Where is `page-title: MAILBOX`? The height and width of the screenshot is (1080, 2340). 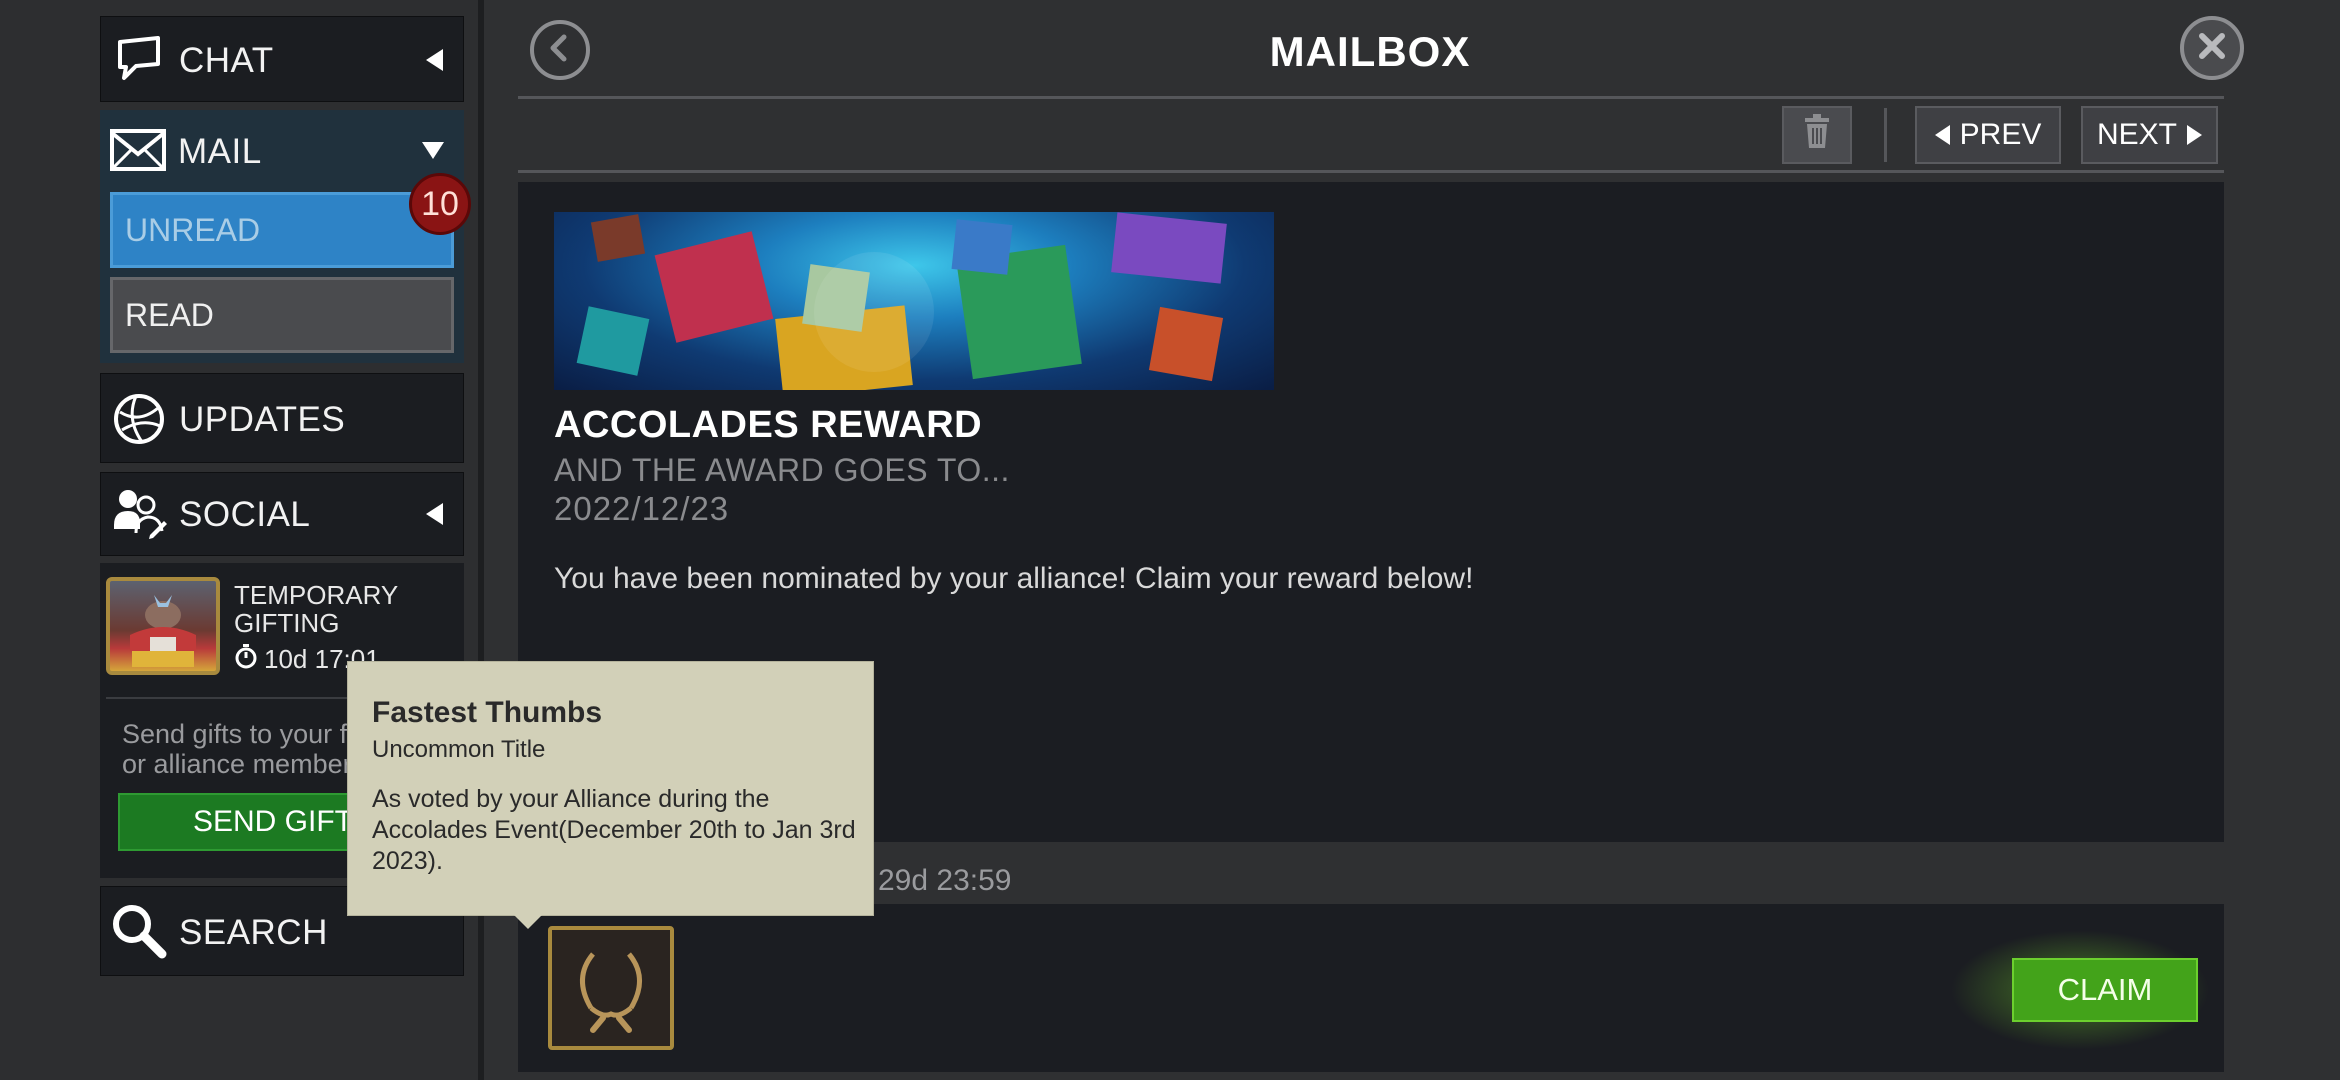 page-title: MAILBOX is located at coordinates (1370, 51).